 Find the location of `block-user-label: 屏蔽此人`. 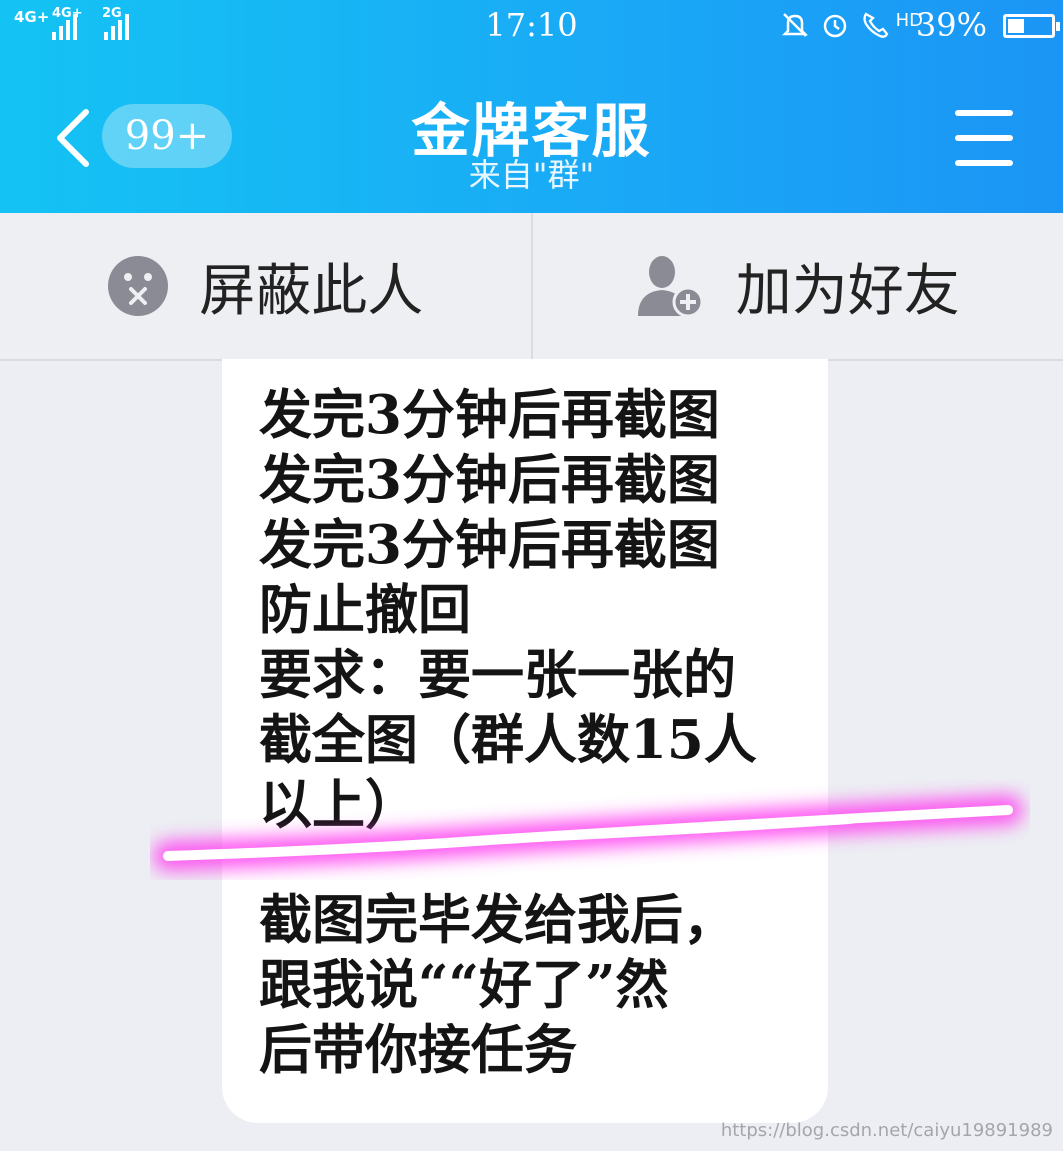

block-user-label: 屏蔽此人 is located at coordinates (311, 291).